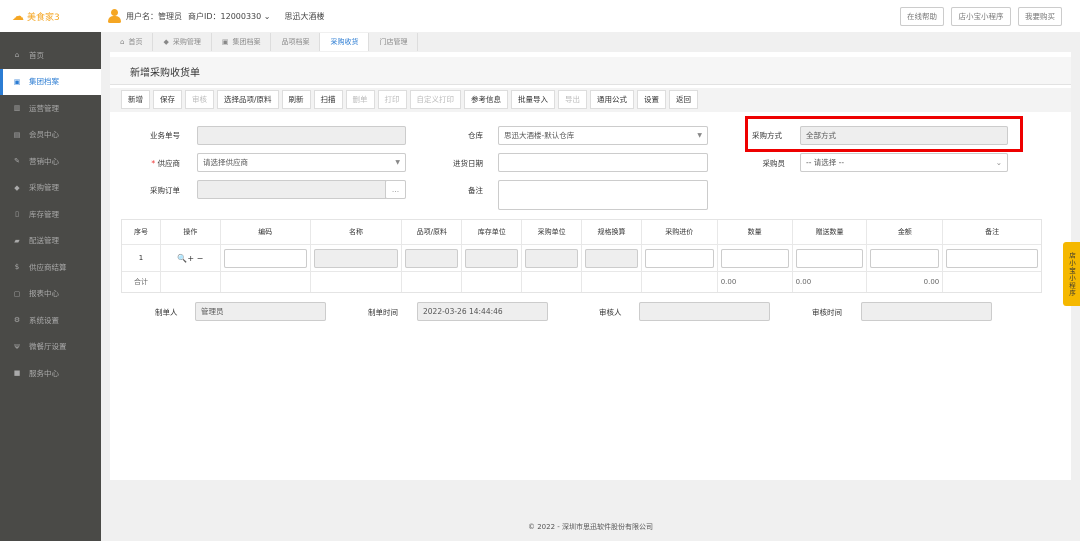  I want to click on remark-label: 备注, so click(475, 190).